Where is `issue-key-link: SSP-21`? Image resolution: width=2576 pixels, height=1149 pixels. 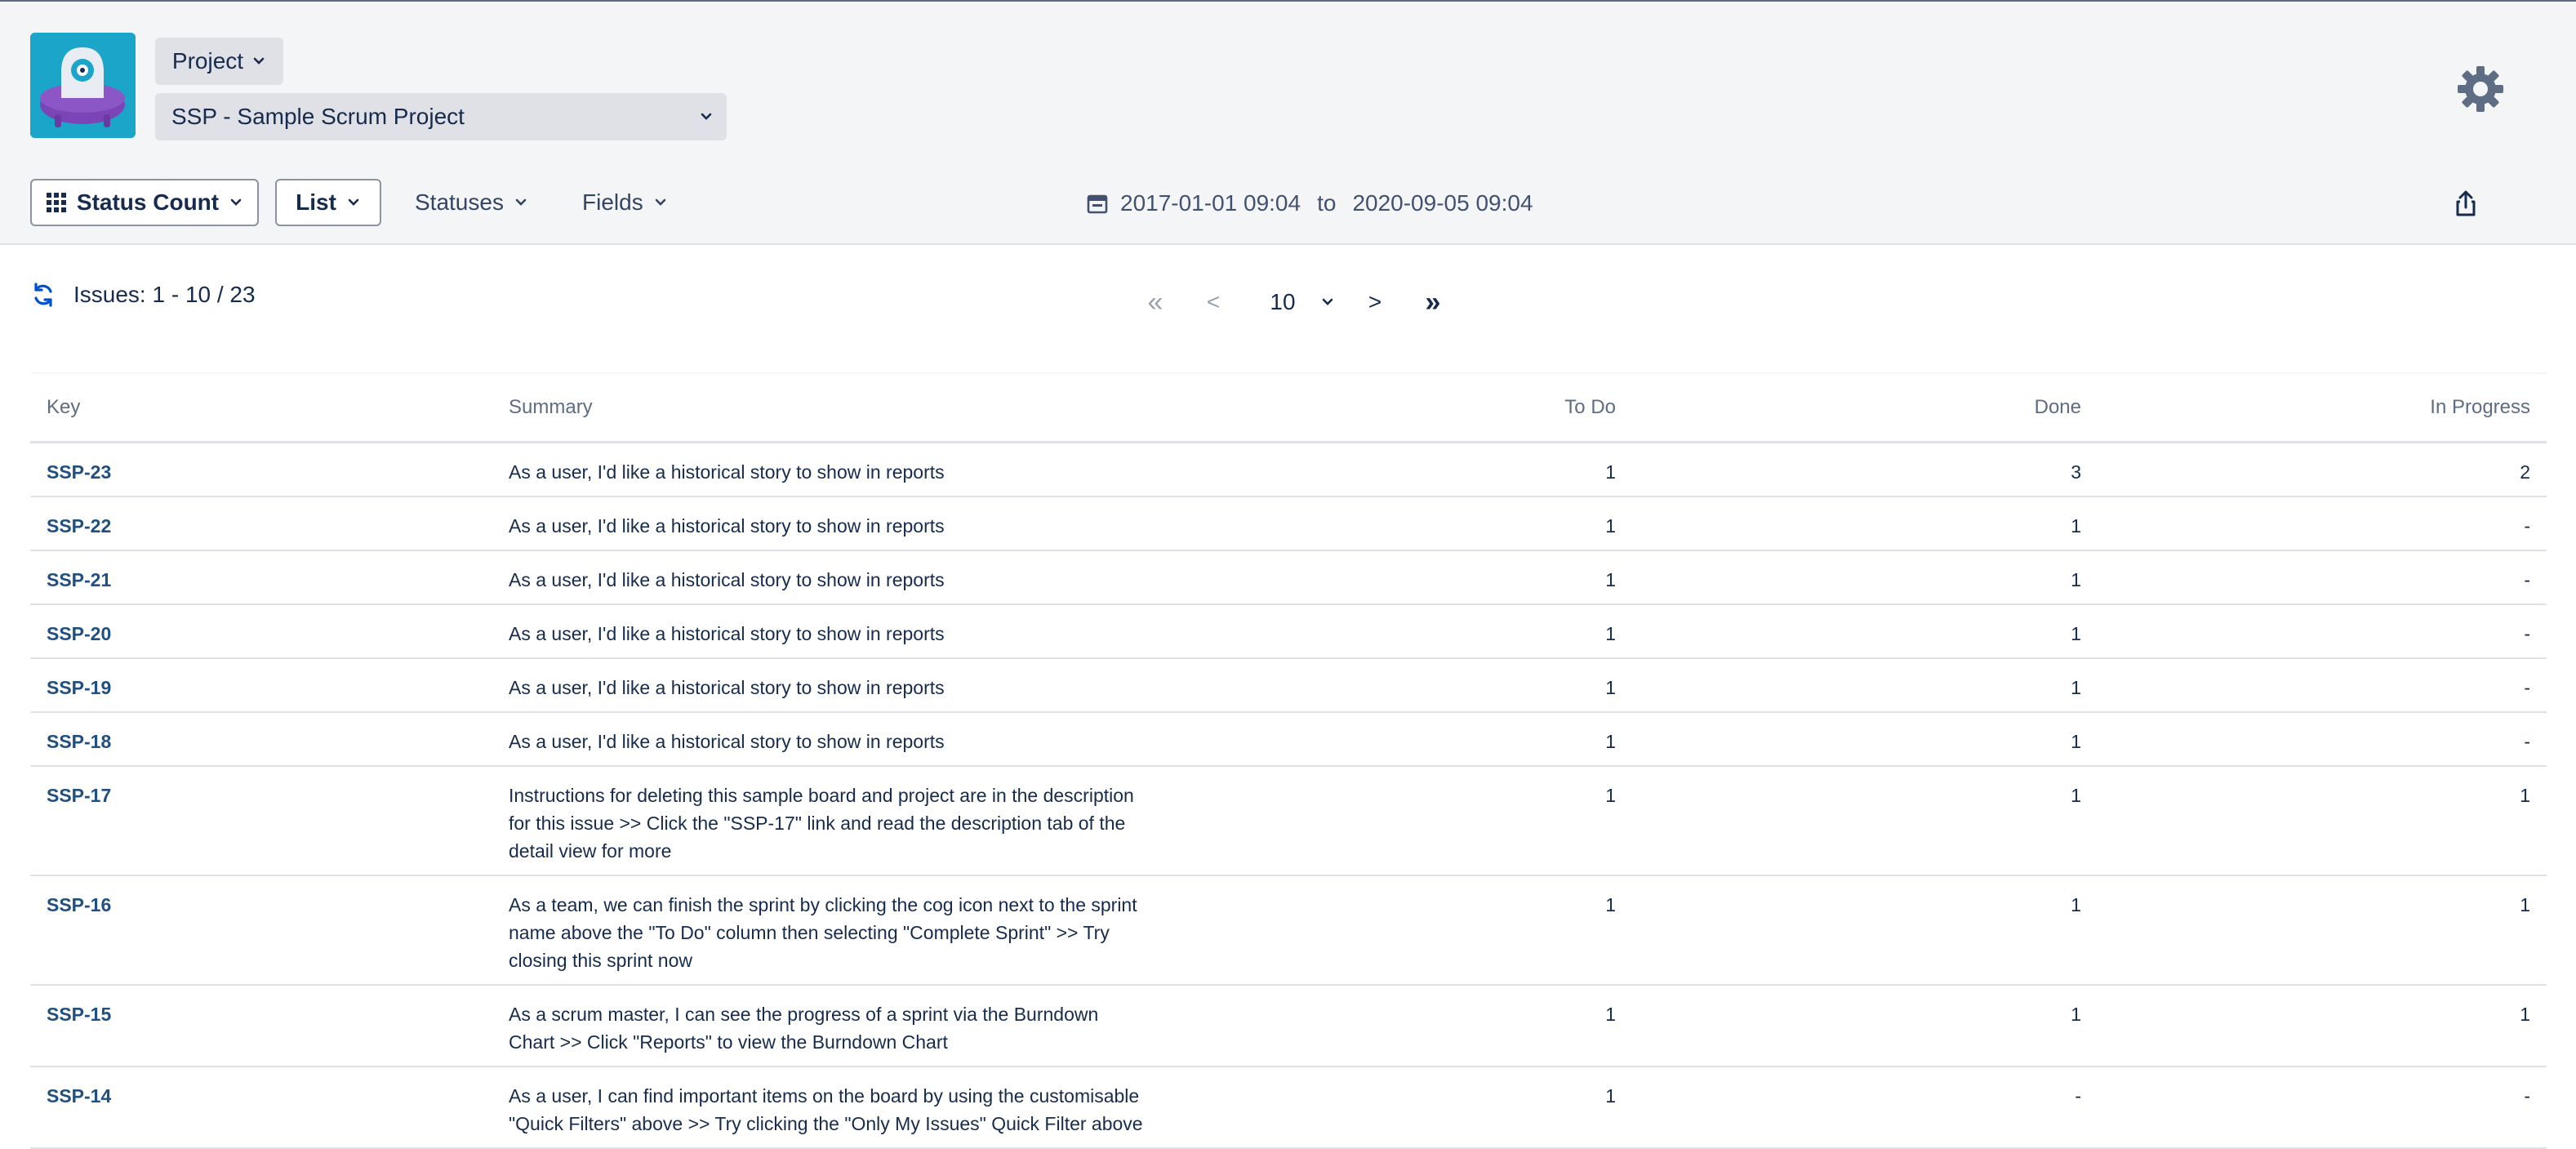 issue-key-link: SSP-21 is located at coordinates (79, 579).